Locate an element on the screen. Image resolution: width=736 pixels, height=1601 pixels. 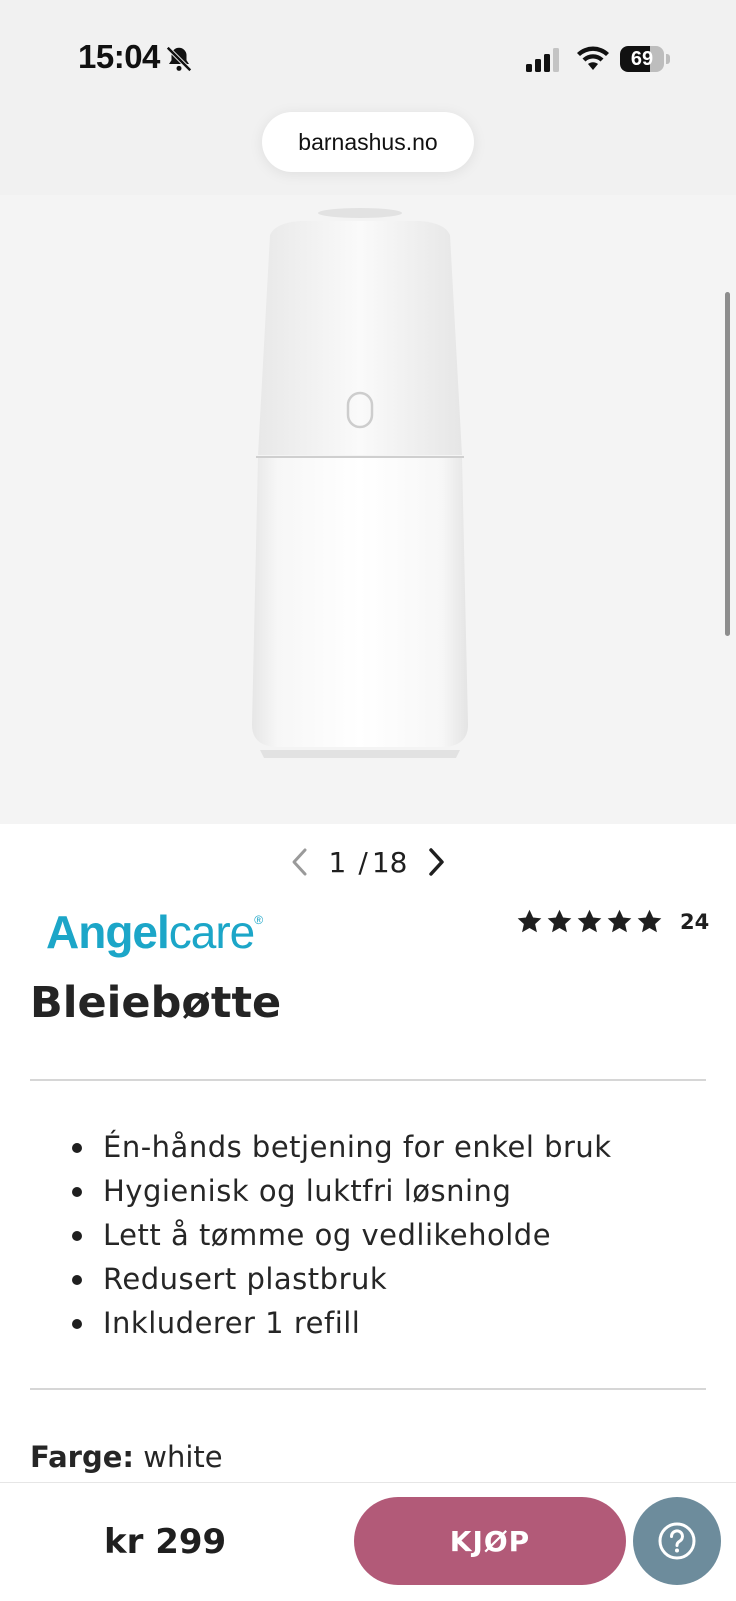
brand-logo: Angelcare® is located at coordinates (154, 932).